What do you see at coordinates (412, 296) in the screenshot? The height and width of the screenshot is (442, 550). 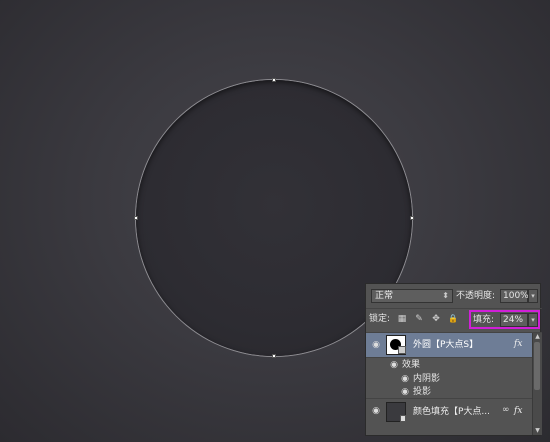 I see `blend-mode-select: 正常 ⬍` at bounding box center [412, 296].